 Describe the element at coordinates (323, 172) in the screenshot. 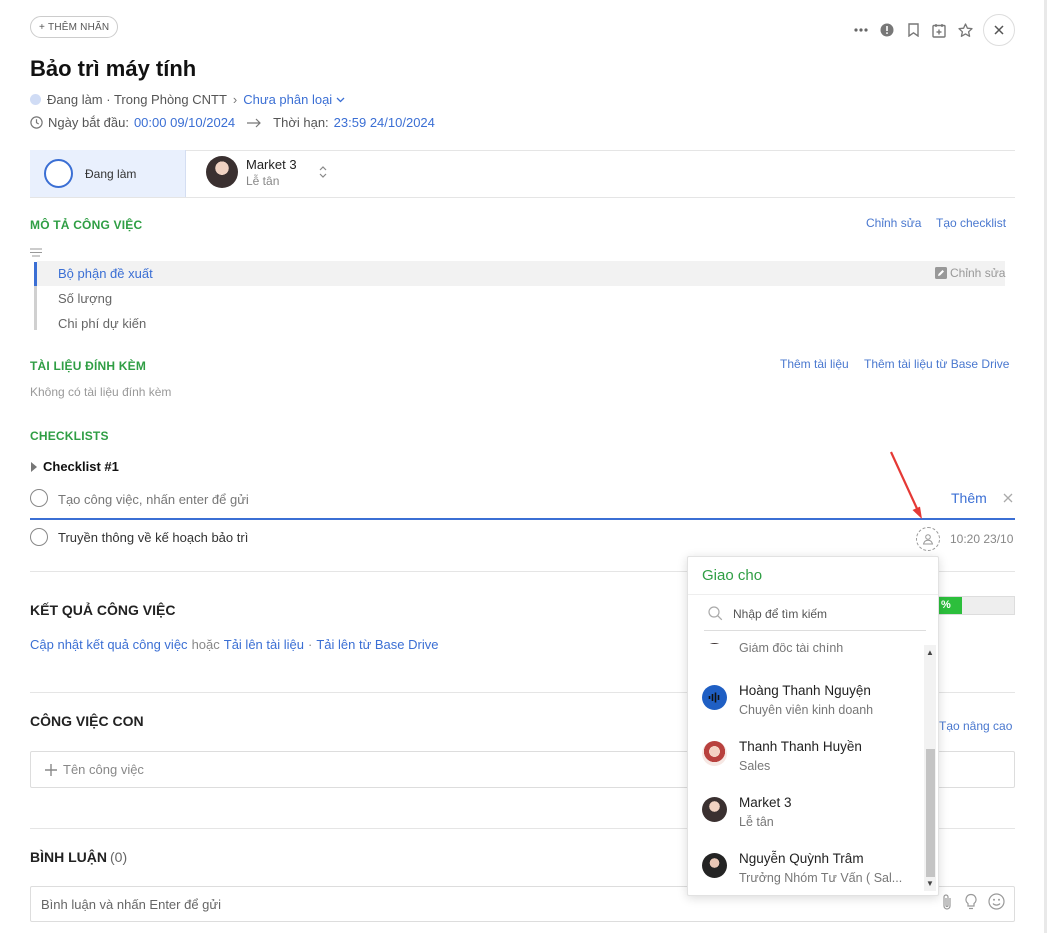

I see `sort-arrows-icon` at that location.